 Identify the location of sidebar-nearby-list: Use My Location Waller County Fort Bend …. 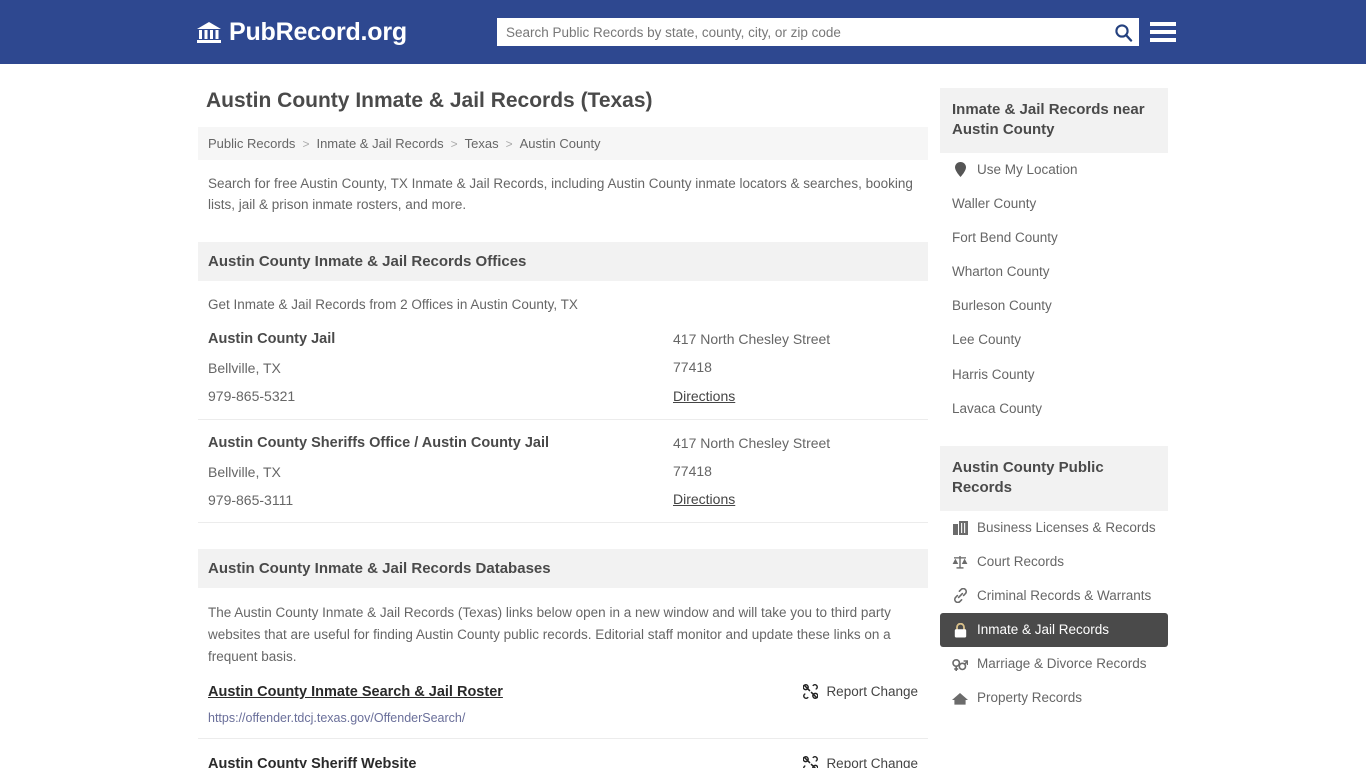
(1054, 290).